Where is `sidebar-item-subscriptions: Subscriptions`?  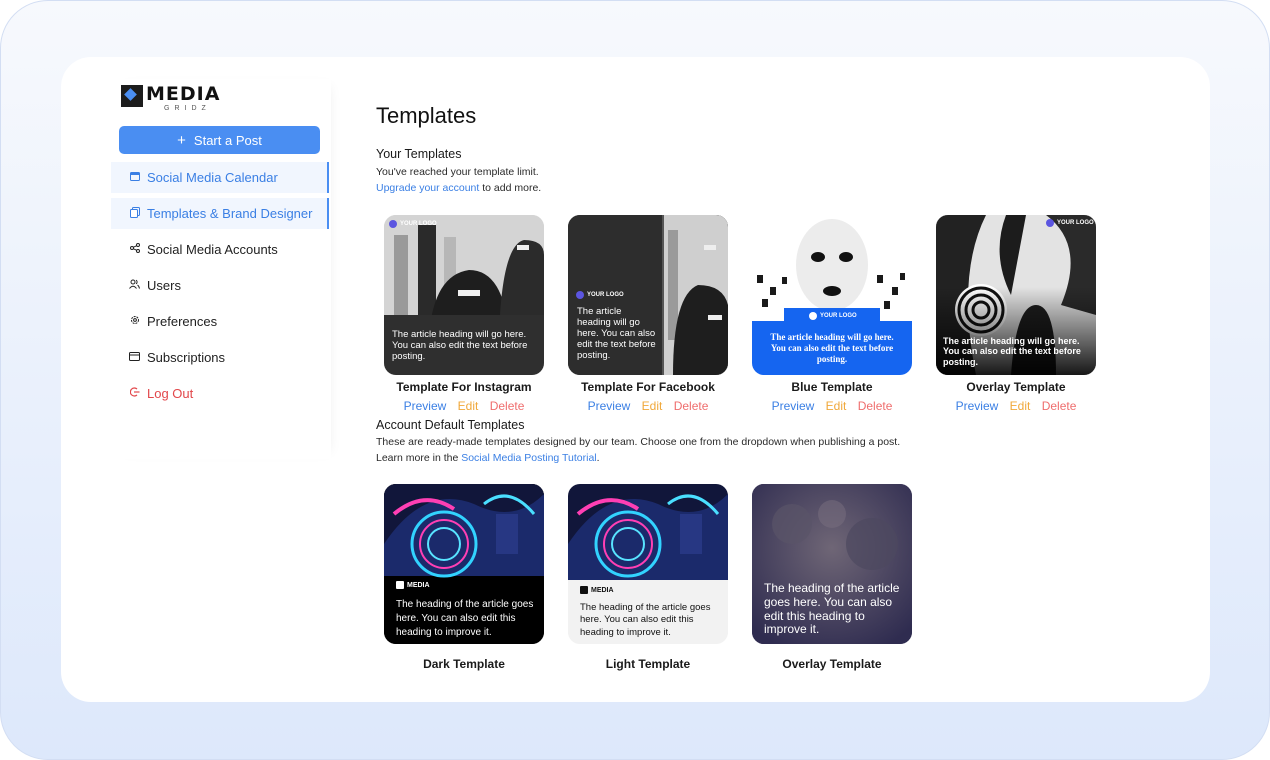
sidebar-item-subscriptions: Subscriptions is located at coordinates (220, 357).